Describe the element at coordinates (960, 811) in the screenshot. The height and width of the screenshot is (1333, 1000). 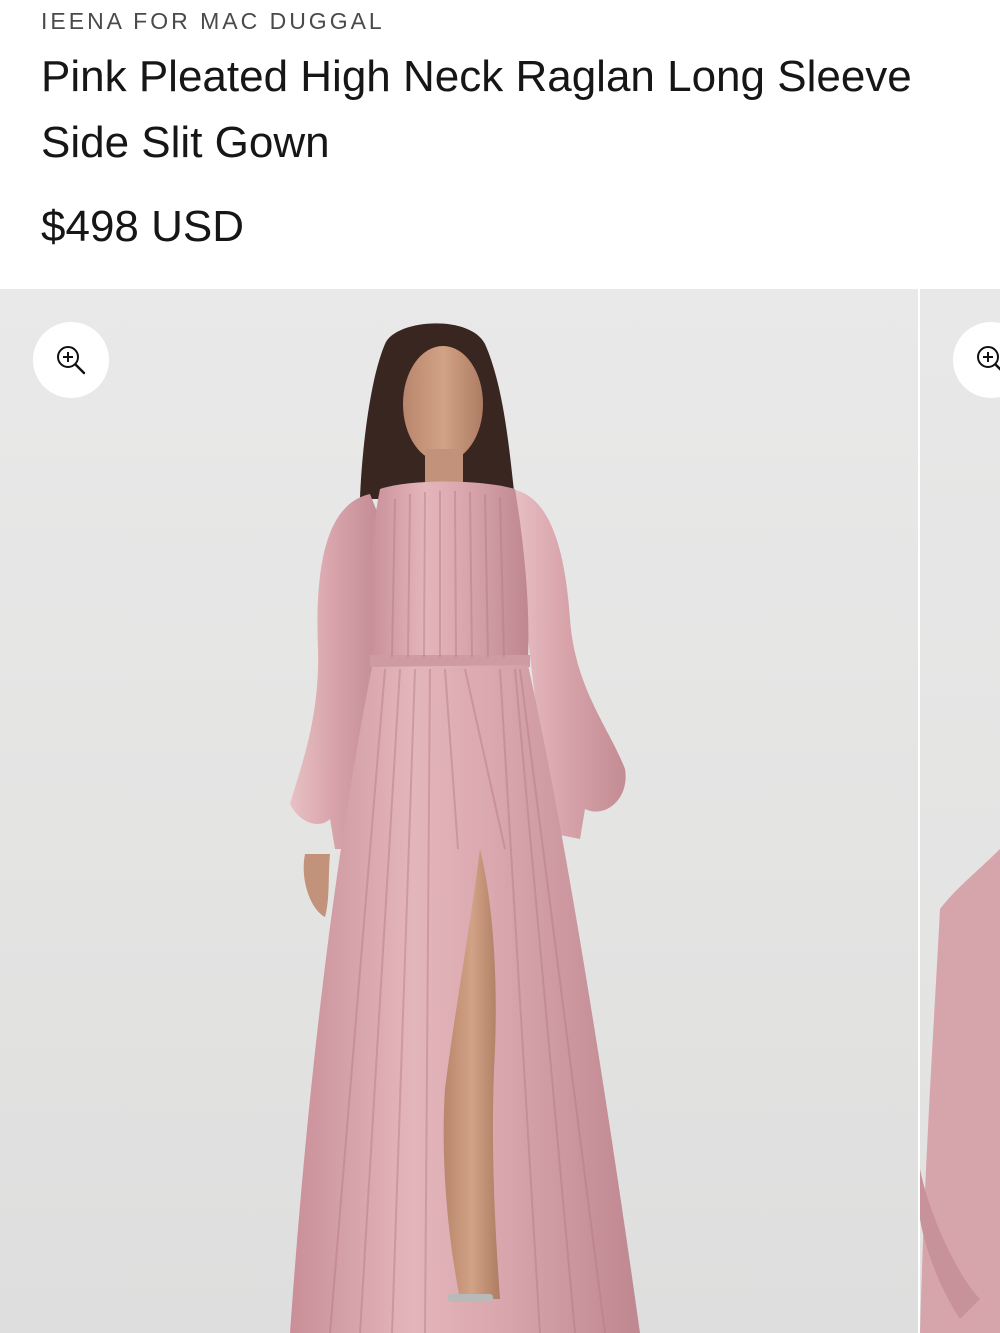
I see `gallery-slide-next` at that location.